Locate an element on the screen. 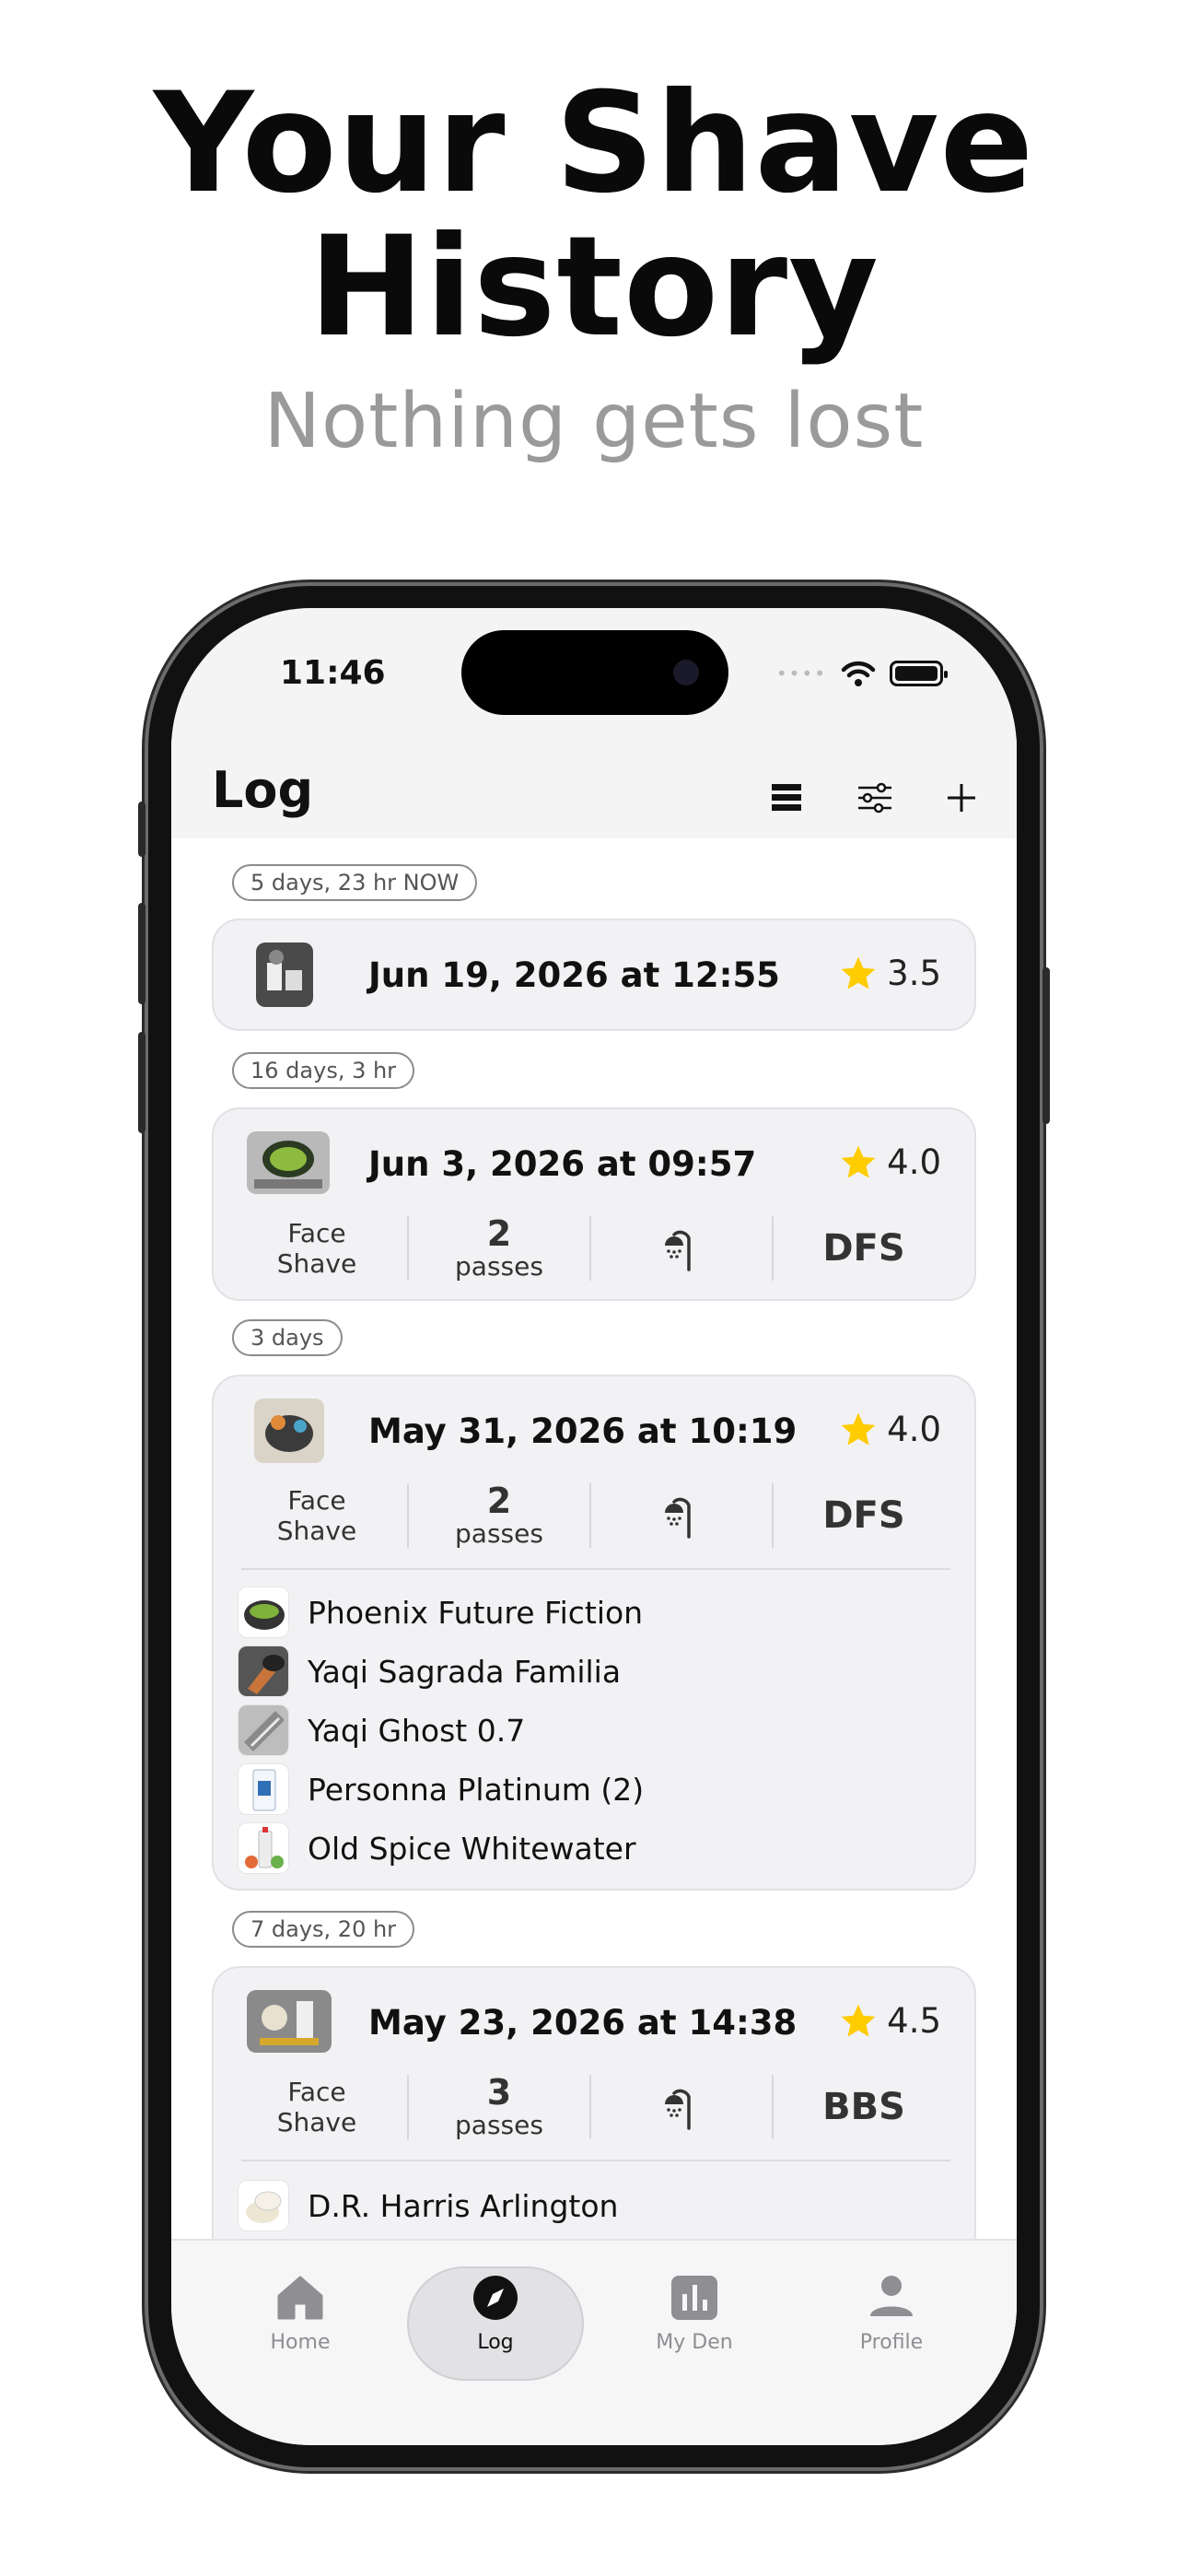 The height and width of the screenshot is (2576, 1188). page-title: Log is located at coordinates (263, 790).